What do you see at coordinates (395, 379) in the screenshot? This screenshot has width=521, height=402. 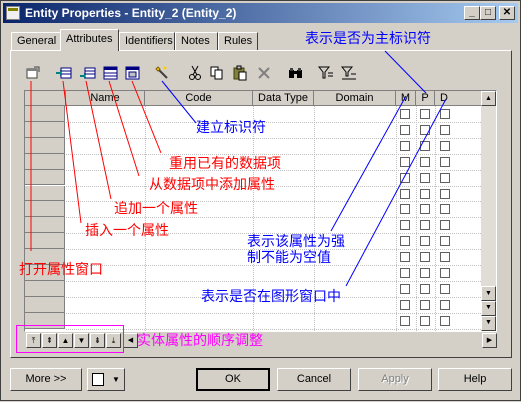 I see `apply-button: Apply` at bounding box center [395, 379].